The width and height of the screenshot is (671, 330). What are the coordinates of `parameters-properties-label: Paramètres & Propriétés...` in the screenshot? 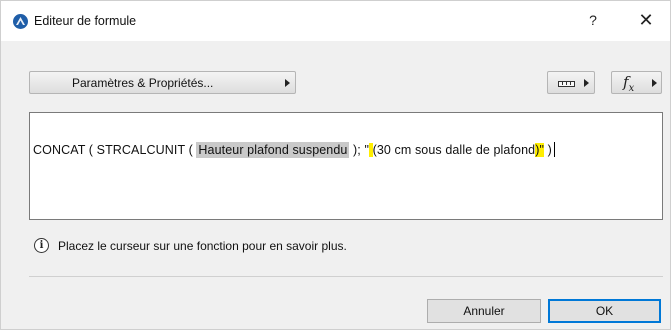 It's located at (143, 83).